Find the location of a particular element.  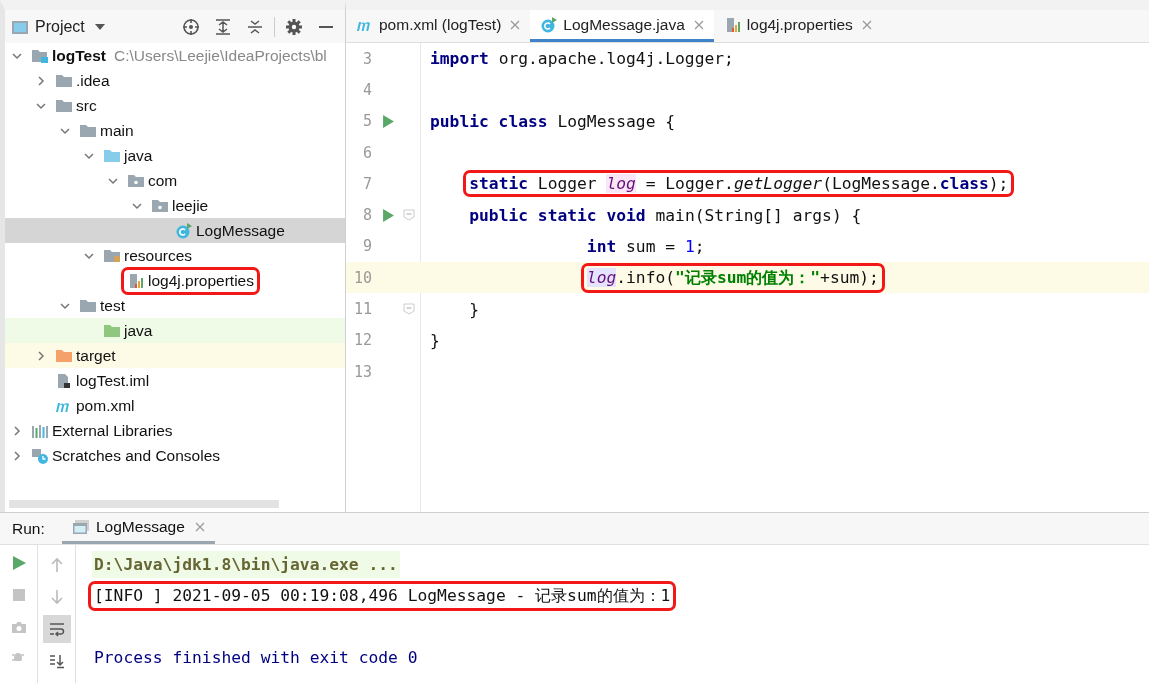

tree-row: com is located at coordinates (175, 180).